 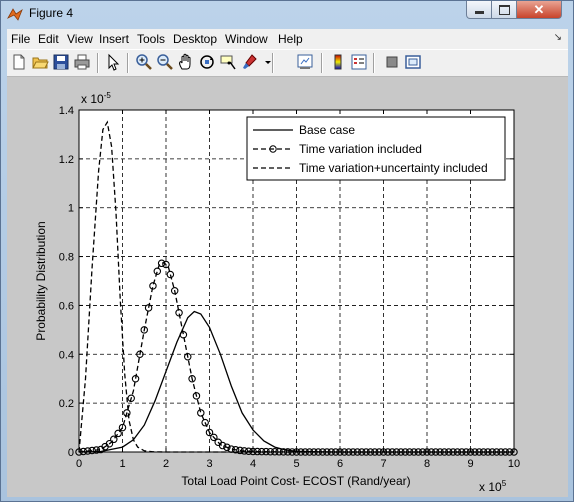 I want to click on hide-plot-tools-icon, so click(x=392, y=62).